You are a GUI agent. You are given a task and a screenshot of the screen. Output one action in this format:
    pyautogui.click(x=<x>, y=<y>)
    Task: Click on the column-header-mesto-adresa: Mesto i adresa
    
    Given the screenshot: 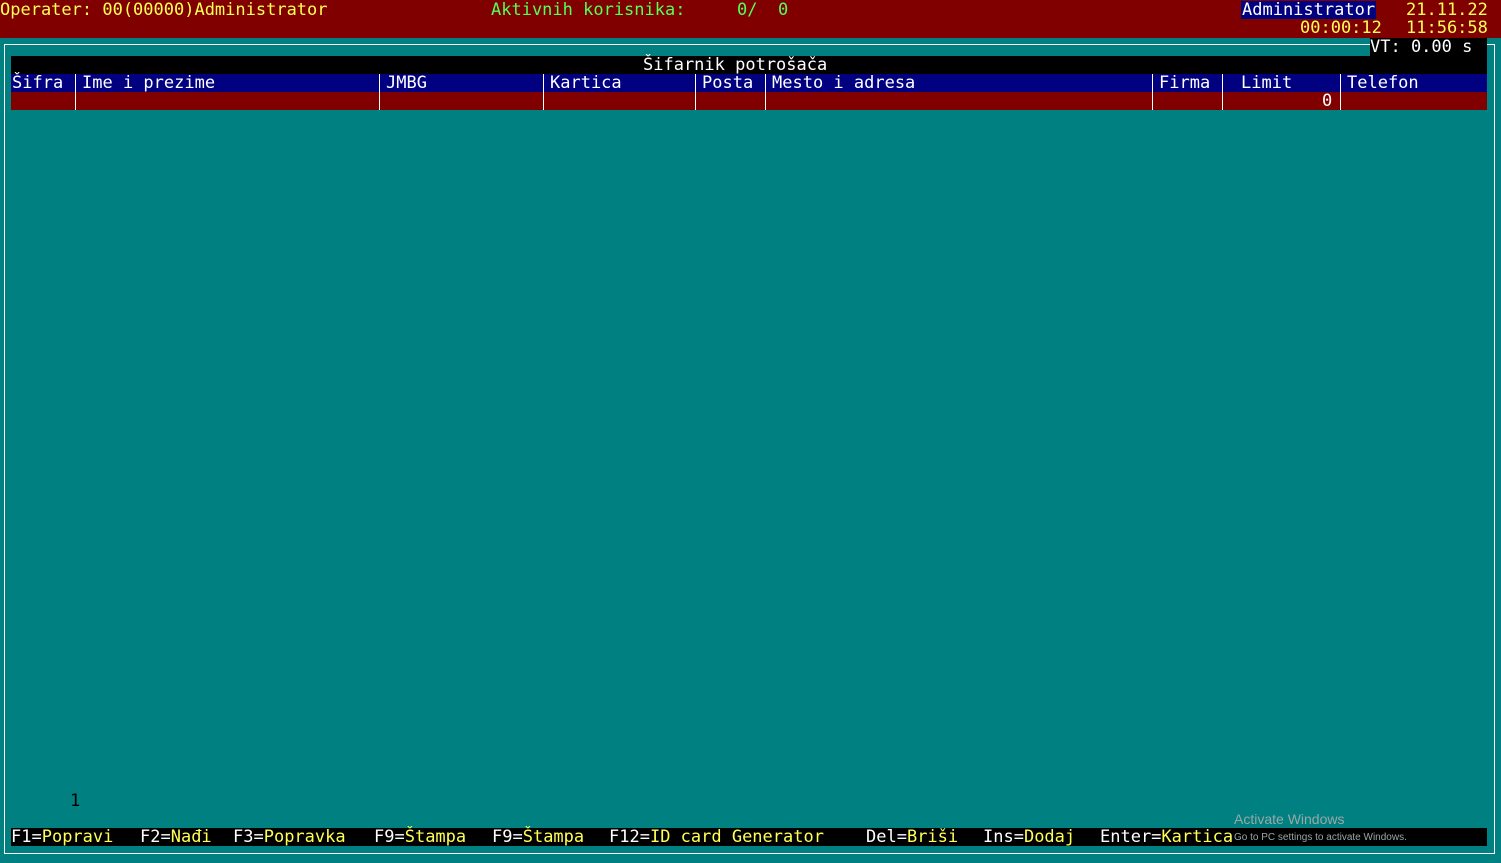 What is the action you would take?
    pyautogui.click(x=843, y=83)
    